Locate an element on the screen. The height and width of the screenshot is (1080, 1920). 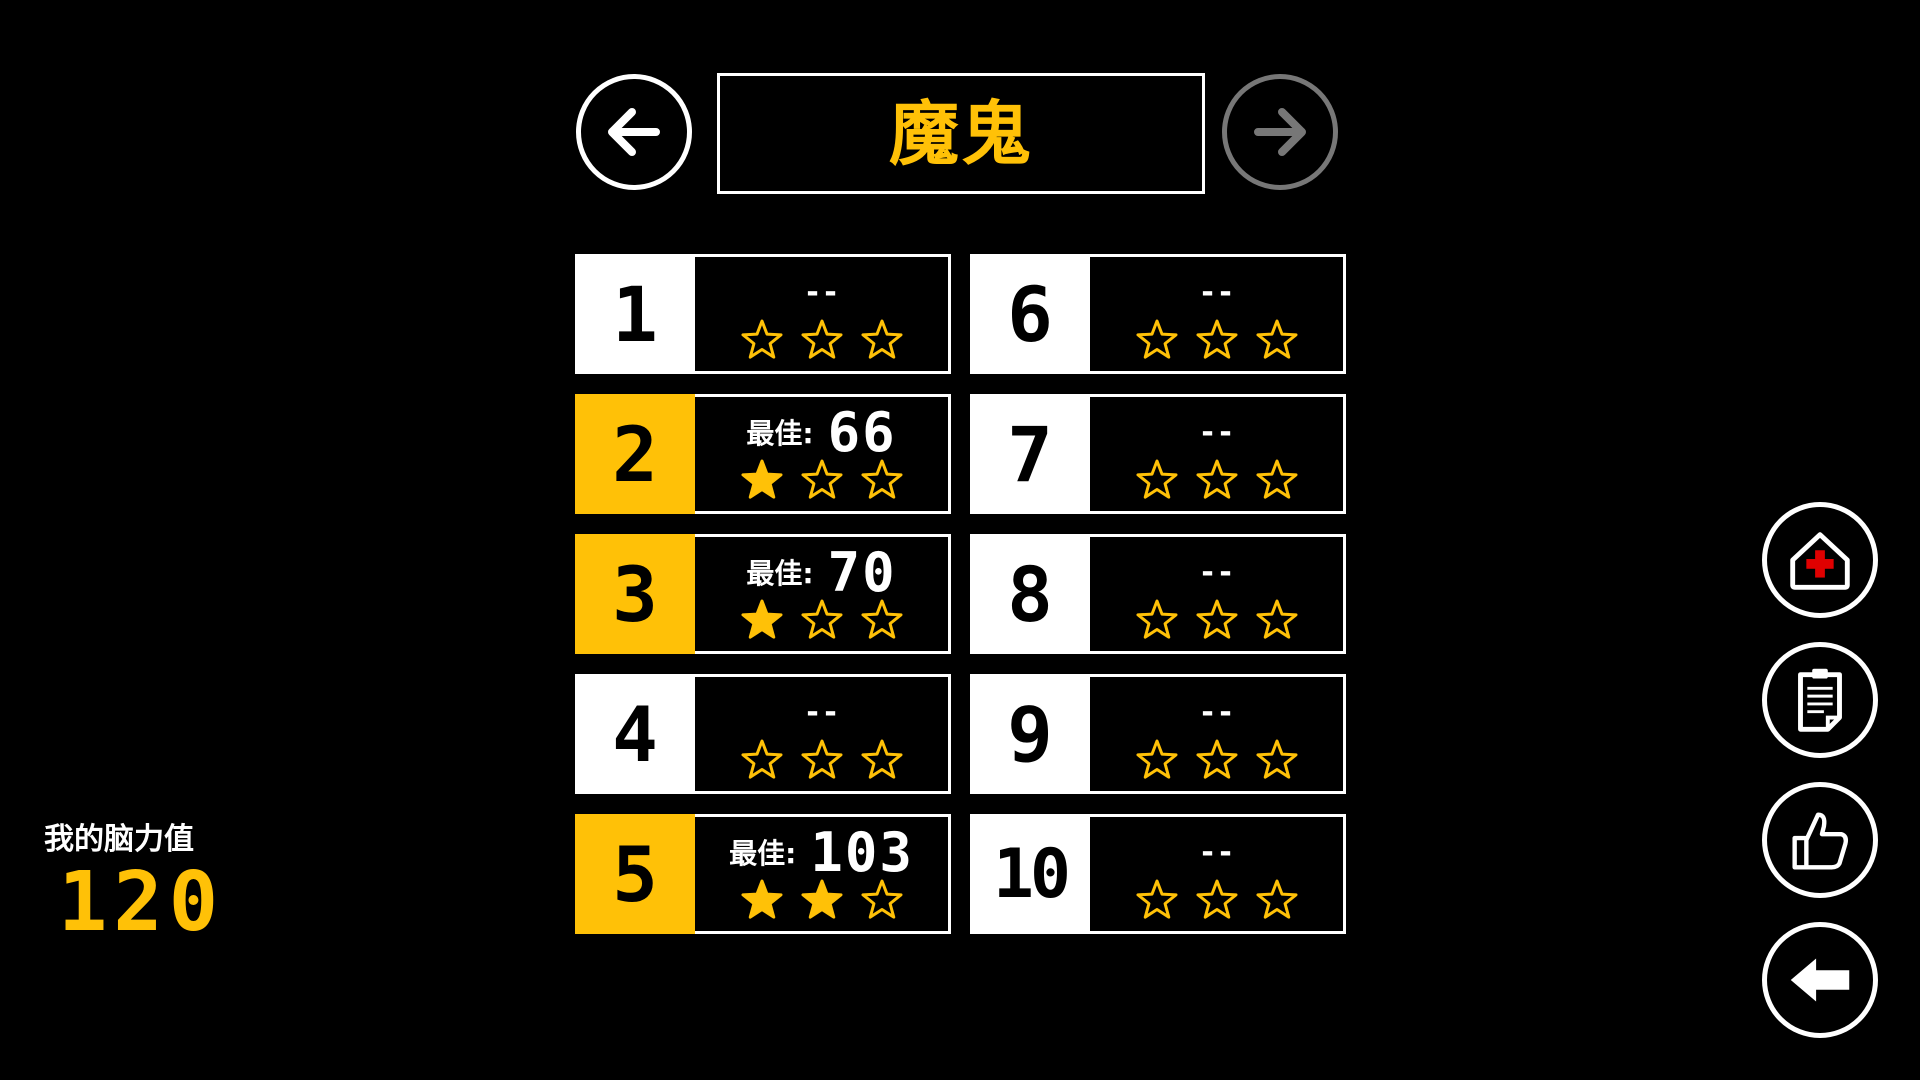
best-score-line: 最佳: 70 is located at coordinates (821, 572).